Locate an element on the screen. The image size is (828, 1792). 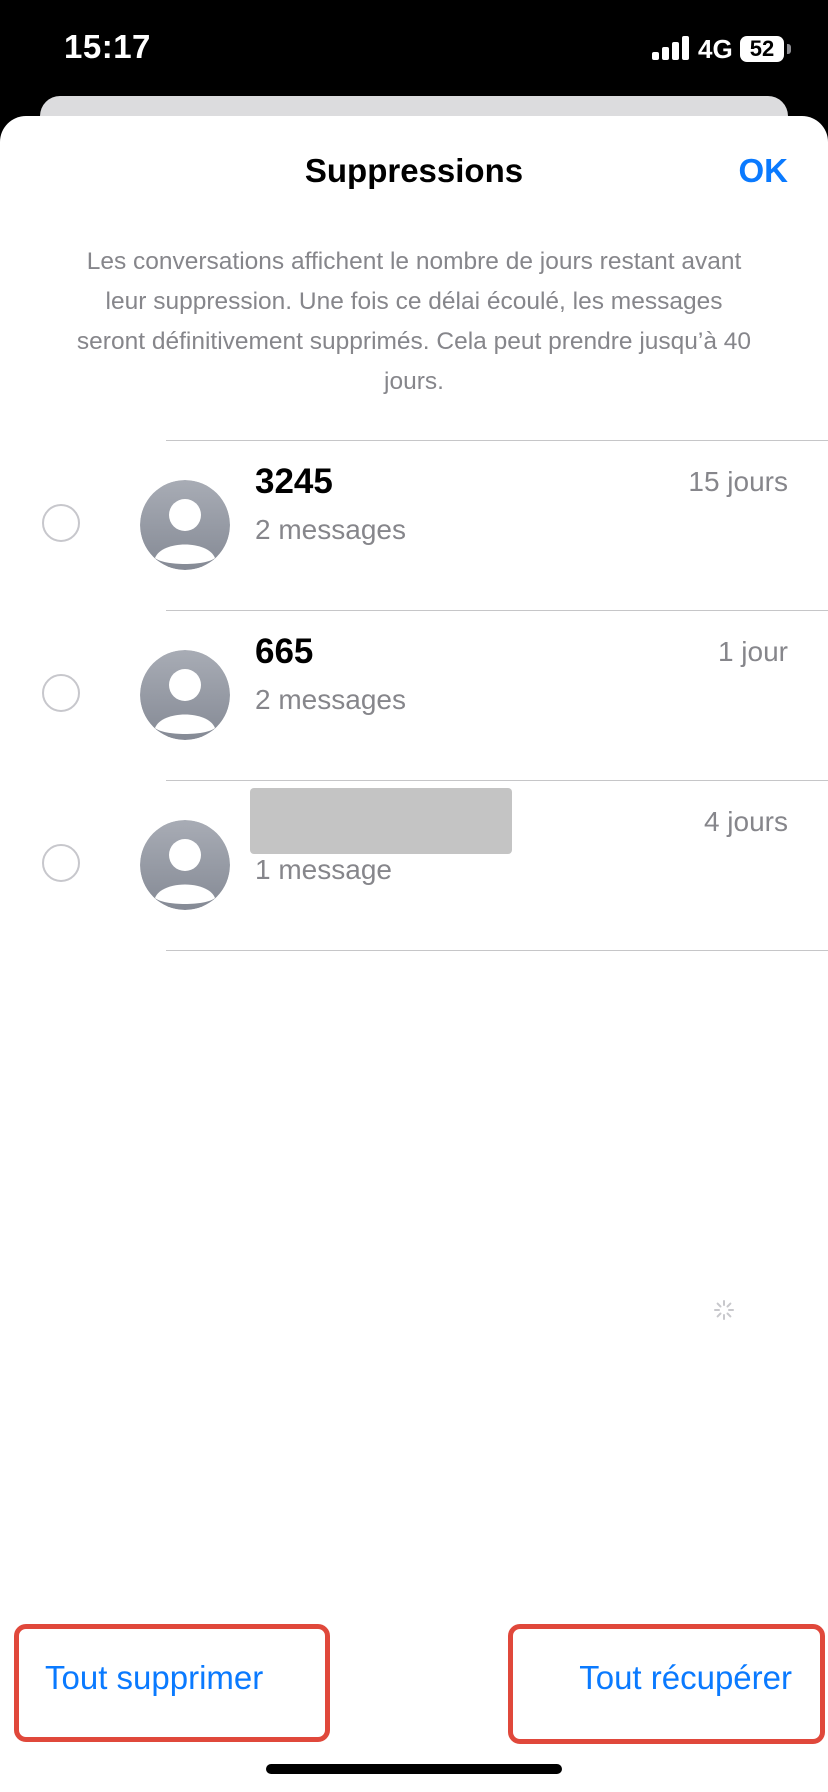
home-indicator is located at coordinates (414, 1769).